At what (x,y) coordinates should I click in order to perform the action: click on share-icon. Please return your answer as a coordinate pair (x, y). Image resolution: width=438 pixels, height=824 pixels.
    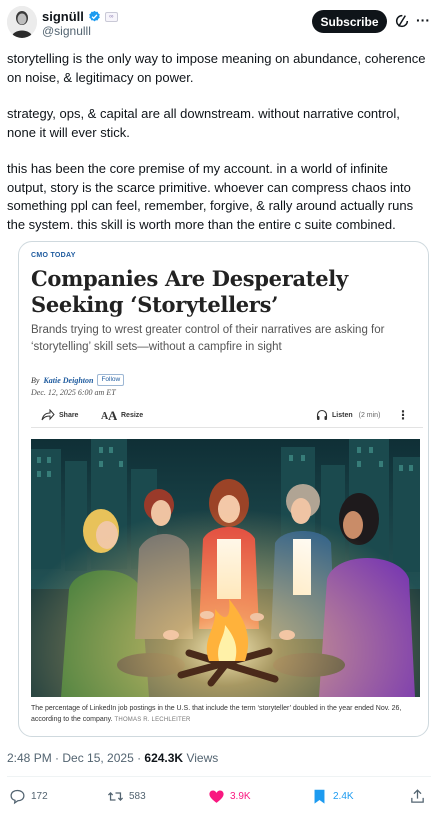
    Looking at the image, I should click on (417, 796).